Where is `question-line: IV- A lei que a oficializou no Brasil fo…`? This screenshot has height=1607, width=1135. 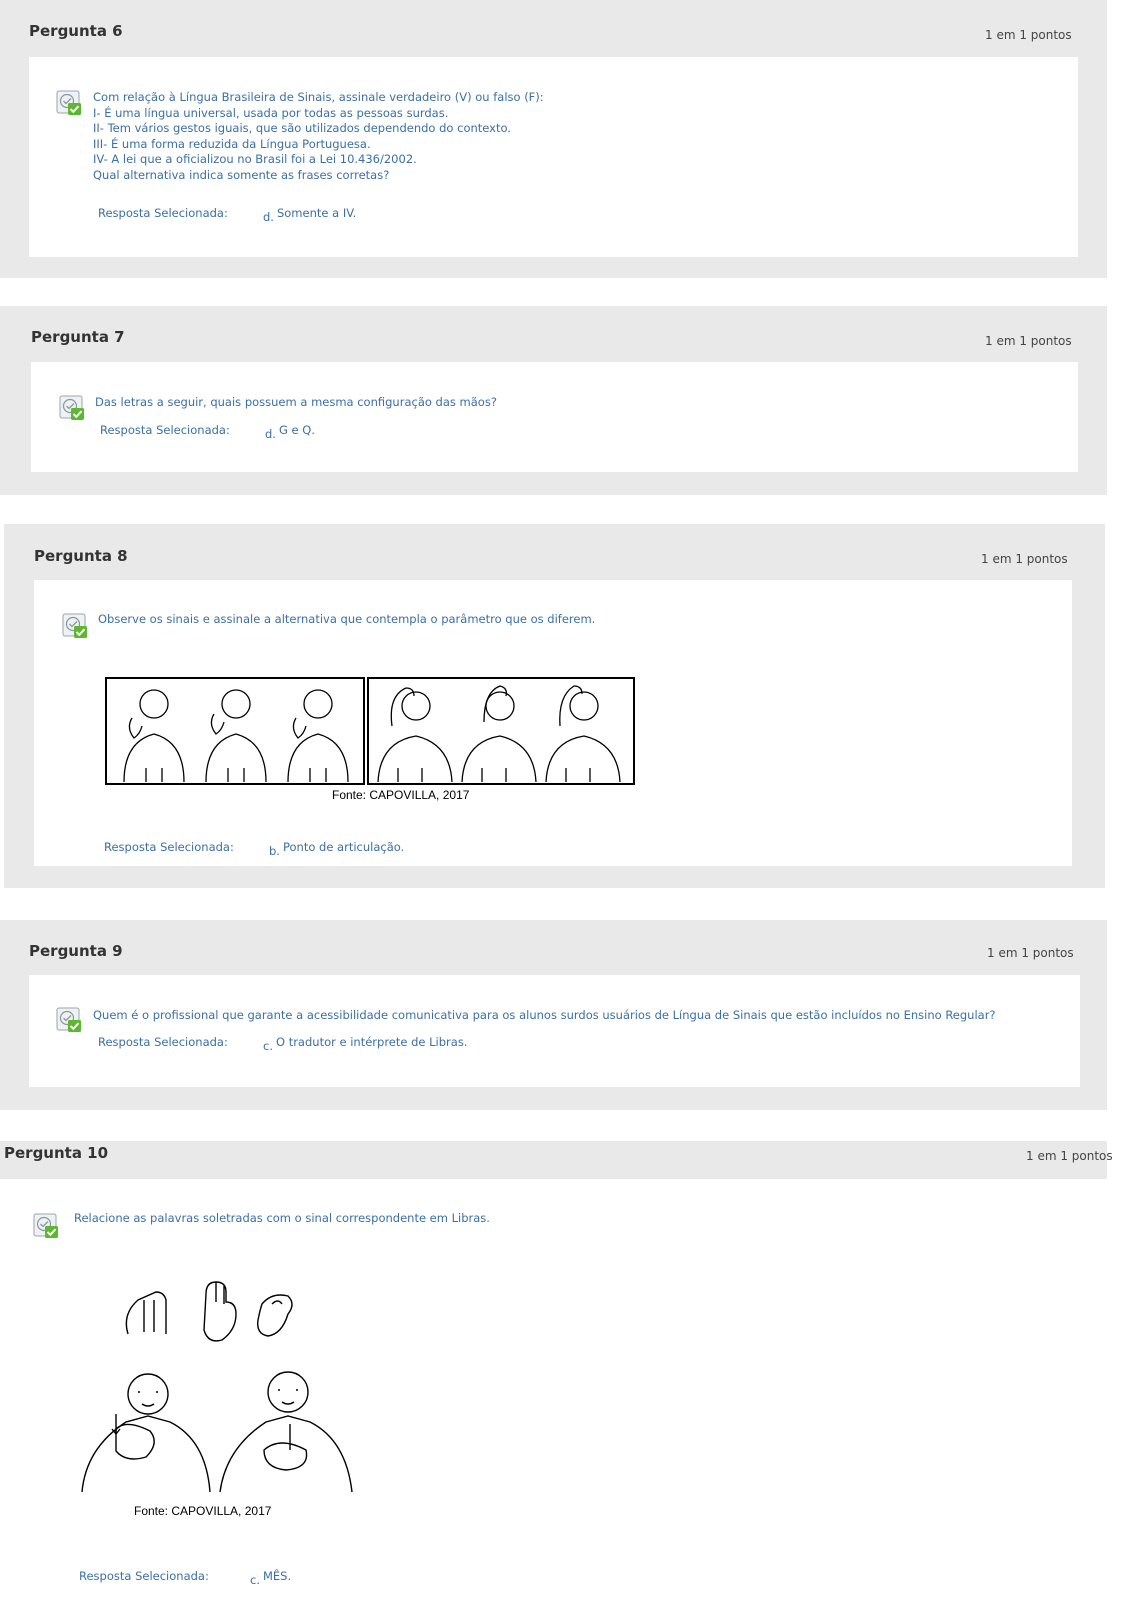
question-line: IV- A lei que a oficializou no Brasil fo… is located at coordinates (255, 159).